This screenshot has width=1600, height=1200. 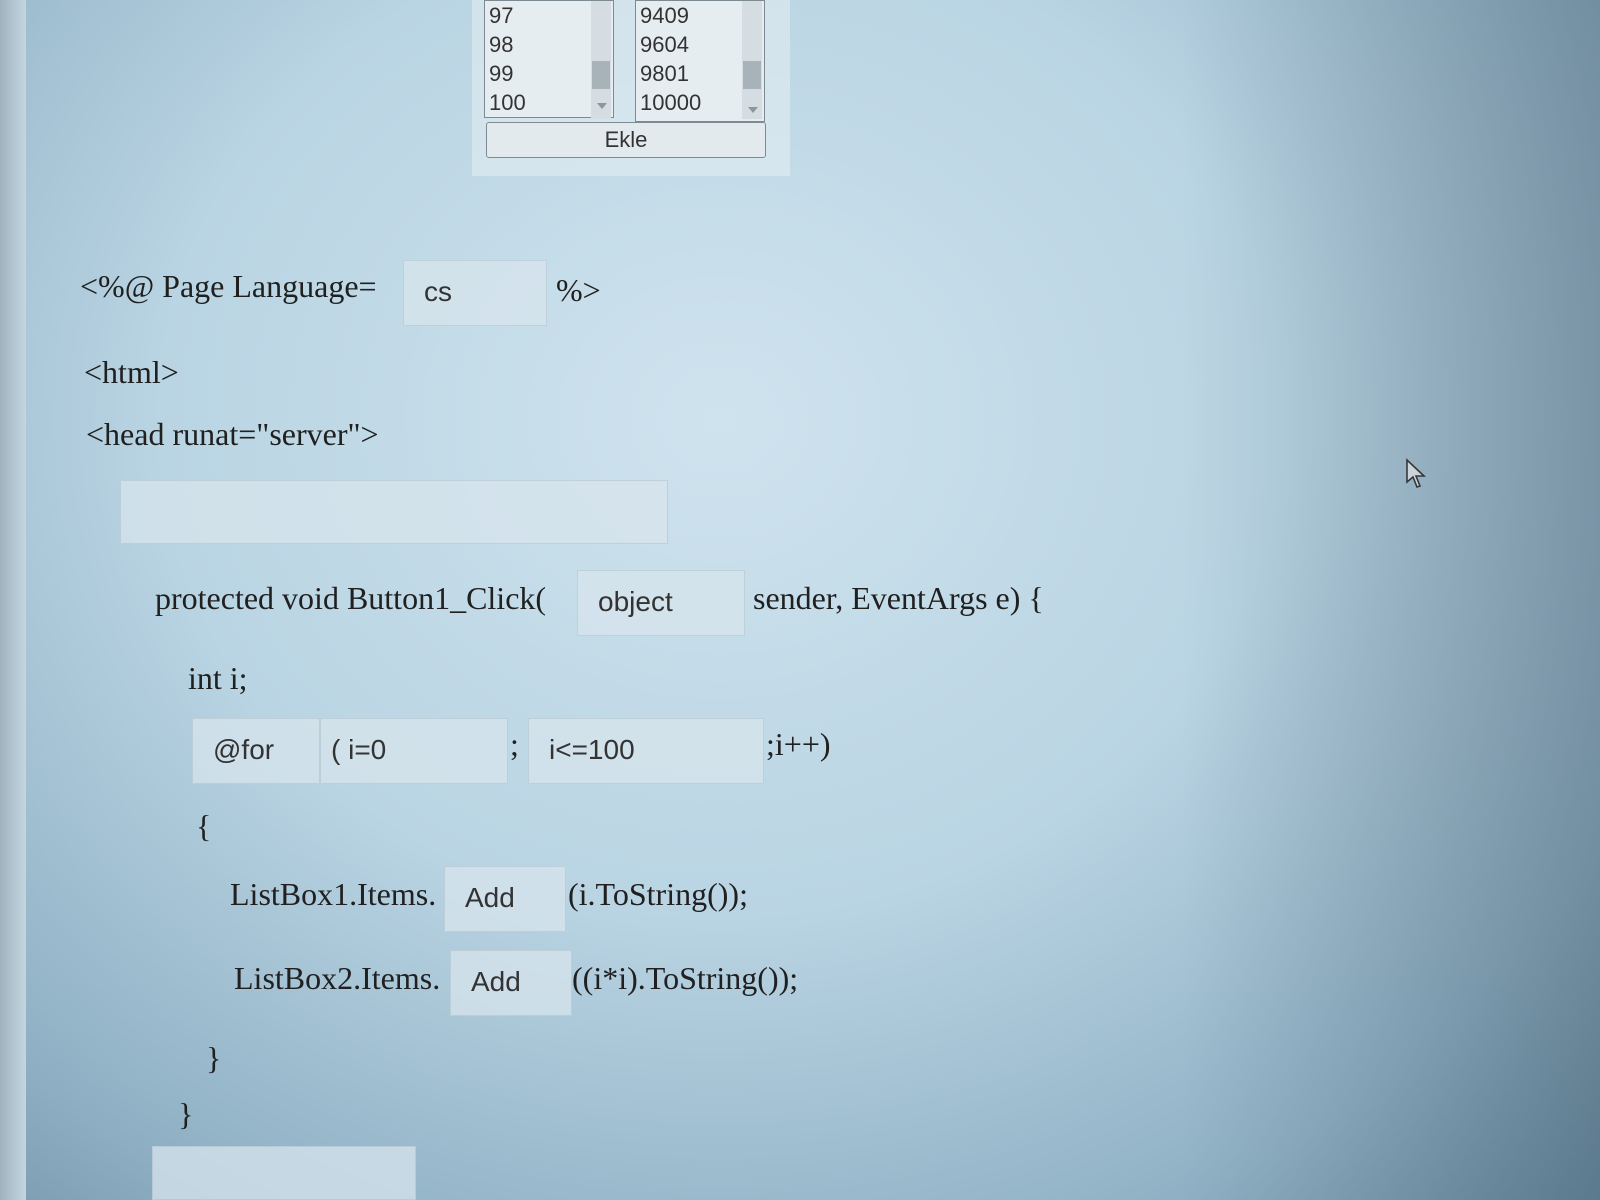 What do you see at coordinates (232, 434) in the screenshot?
I see `head-open-tag: <head runat="server">` at bounding box center [232, 434].